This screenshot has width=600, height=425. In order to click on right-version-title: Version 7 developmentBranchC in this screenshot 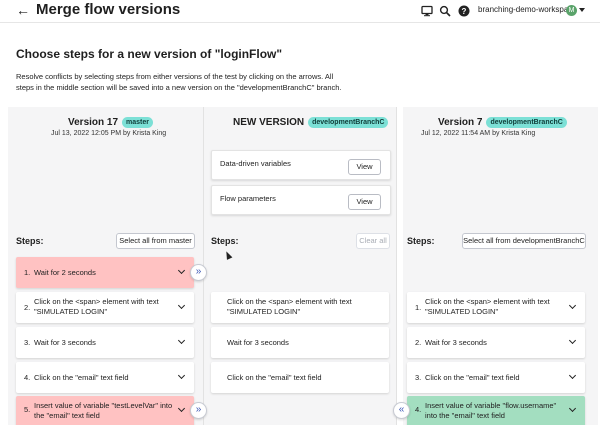, I will do `click(502, 122)`.